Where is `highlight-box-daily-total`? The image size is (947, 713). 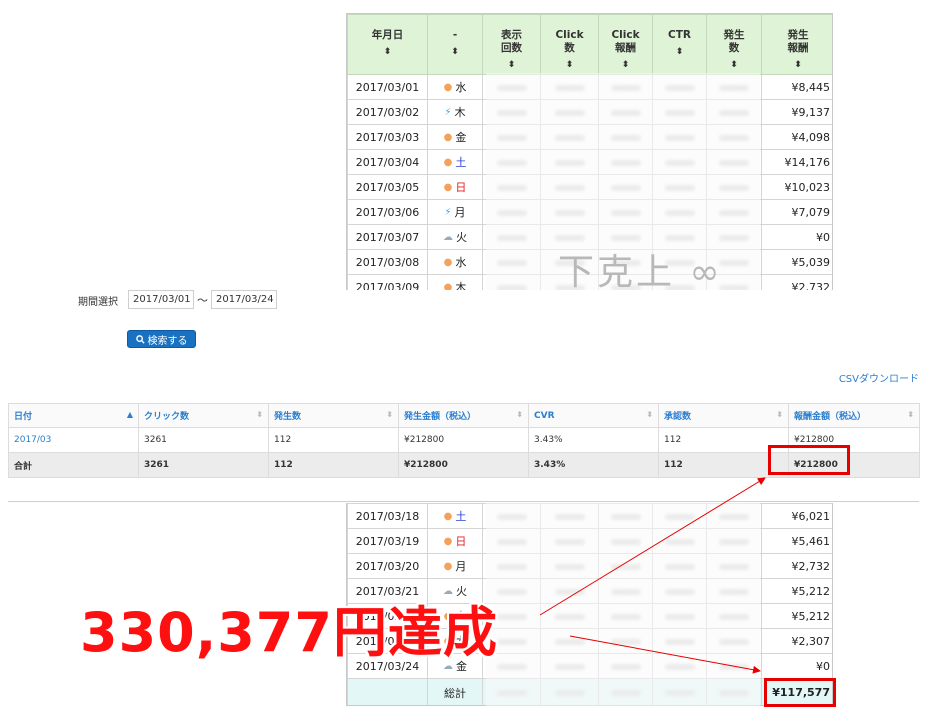 highlight-box-daily-total is located at coordinates (800, 692).